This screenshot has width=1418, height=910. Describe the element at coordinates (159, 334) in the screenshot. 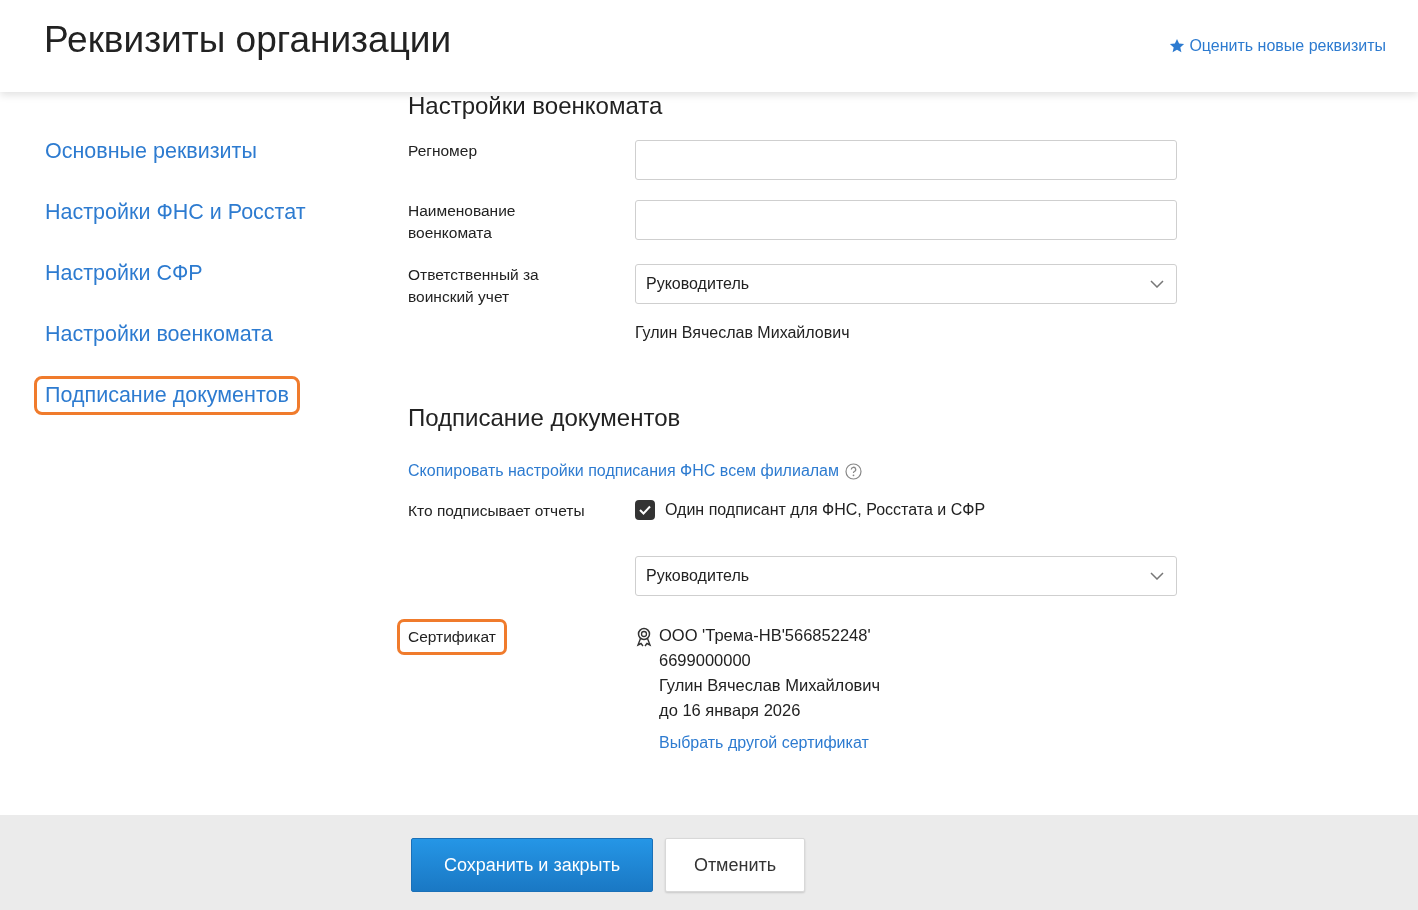

I see `sidebar-link: Настройки военкомата` at that location.